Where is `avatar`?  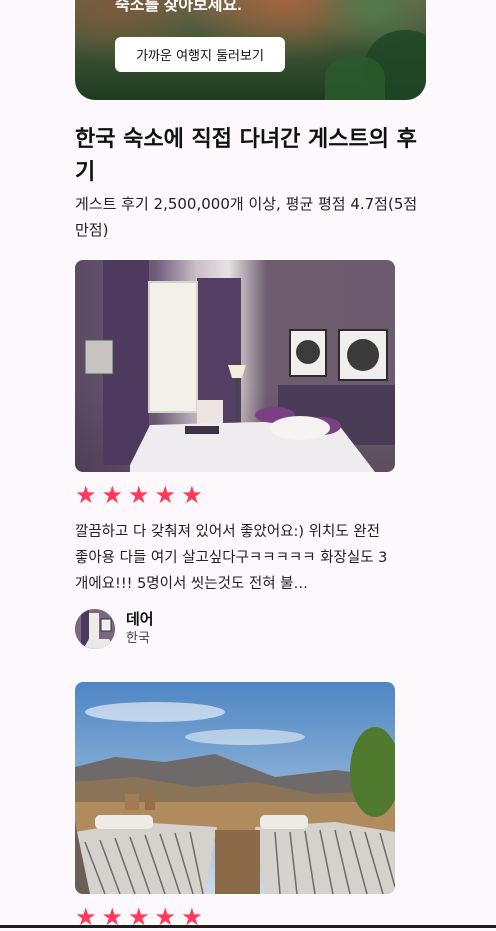
avatar is located at coordinates (95, 629).